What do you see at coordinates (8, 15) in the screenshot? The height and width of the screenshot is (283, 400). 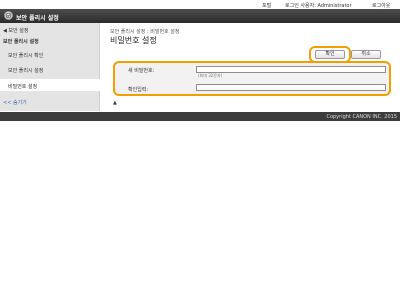 I see `app-logo-icon` at bounding box center [8, 15].